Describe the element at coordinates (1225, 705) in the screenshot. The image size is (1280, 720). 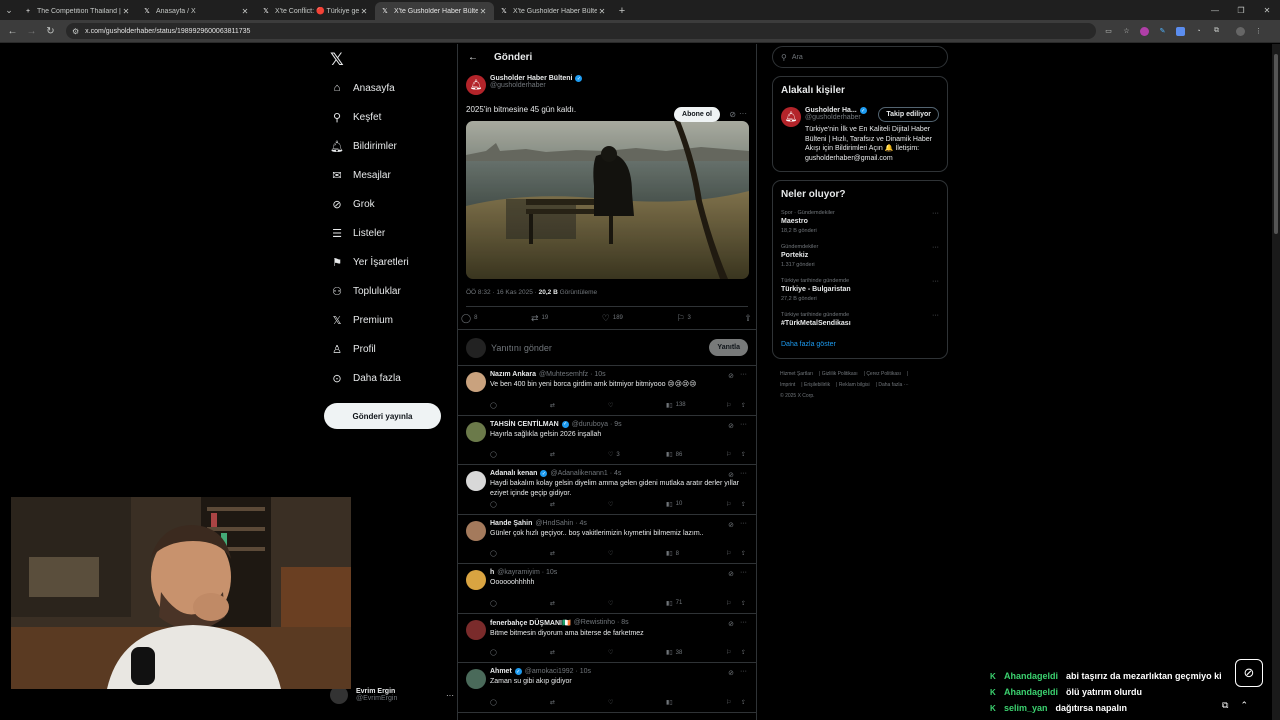
I see `popout-icon: ⧉` at that location.